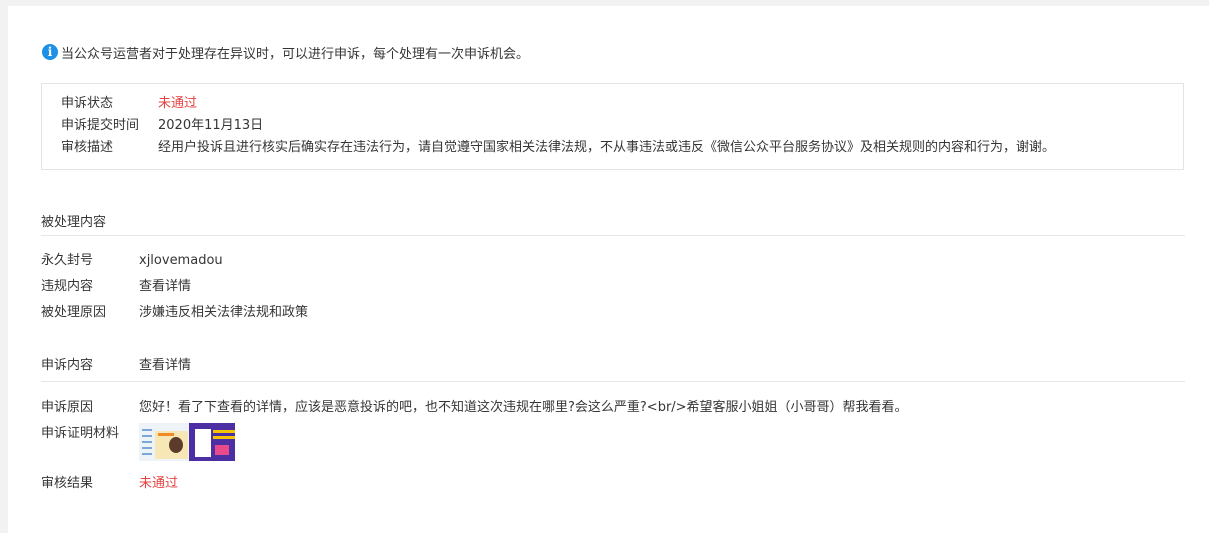 The image size is (1209, 533). I want to click on handled-reason-label: 被处理原因, so click(74, 312).